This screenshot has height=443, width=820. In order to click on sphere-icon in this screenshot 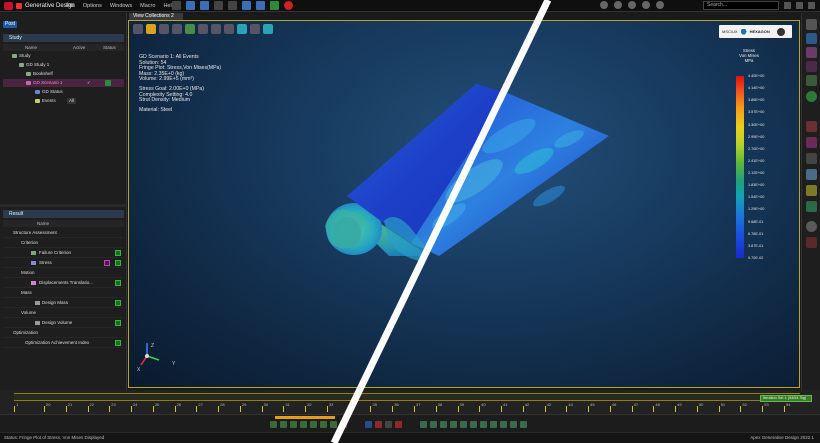, I will do `click(811, 226)`.